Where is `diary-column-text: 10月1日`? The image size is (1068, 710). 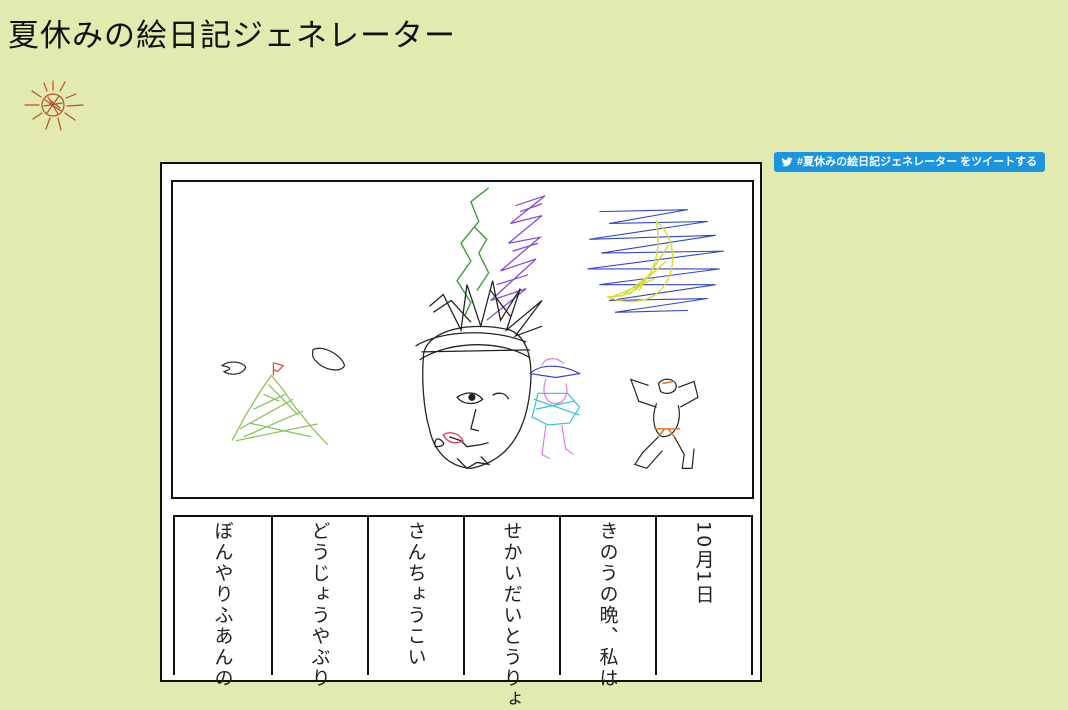
diary-column-text: 10月1日 is located at coordinates (703, 563).